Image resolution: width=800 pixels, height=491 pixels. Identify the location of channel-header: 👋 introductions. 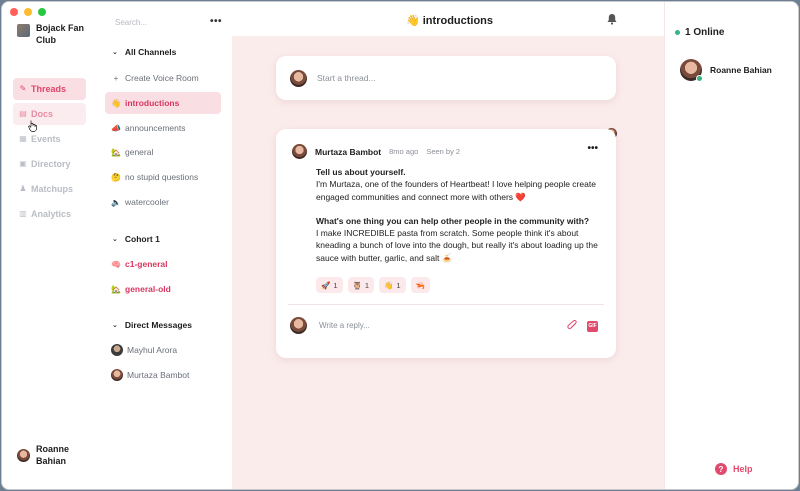
(448, 19).